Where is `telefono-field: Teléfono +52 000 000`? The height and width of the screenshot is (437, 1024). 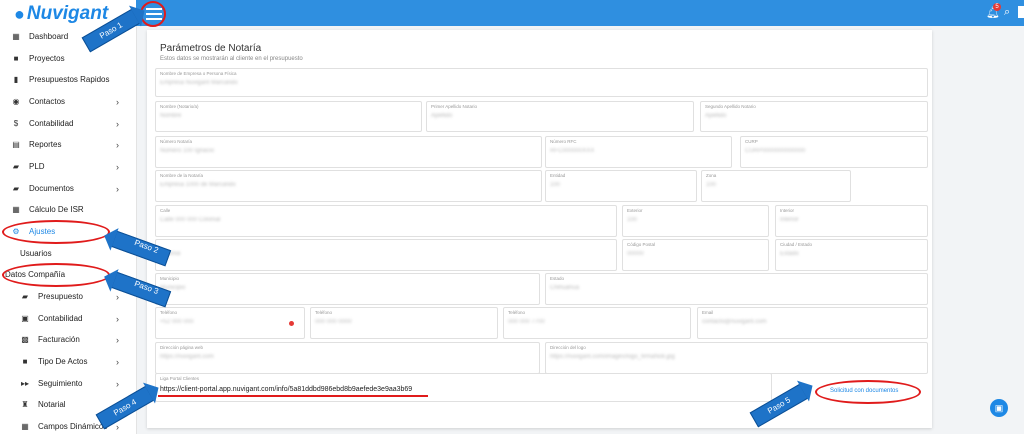
telefono-field: Teléfono +52 000 000 is located at coordinates (230, 323).